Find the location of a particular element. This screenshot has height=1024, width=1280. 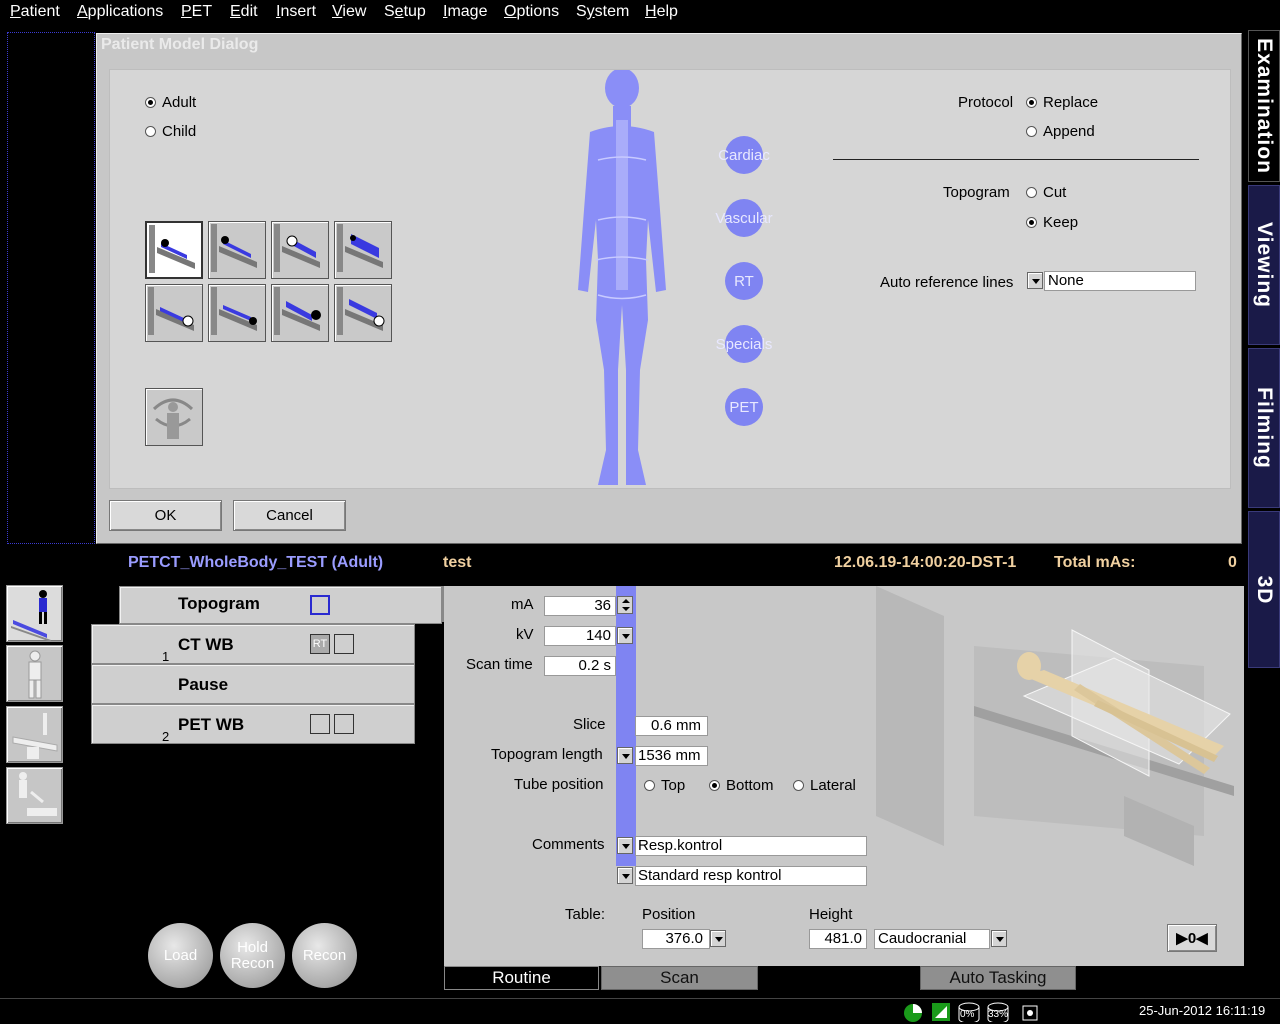

tab-3d: 3D is located at coordinates (1264, 589).